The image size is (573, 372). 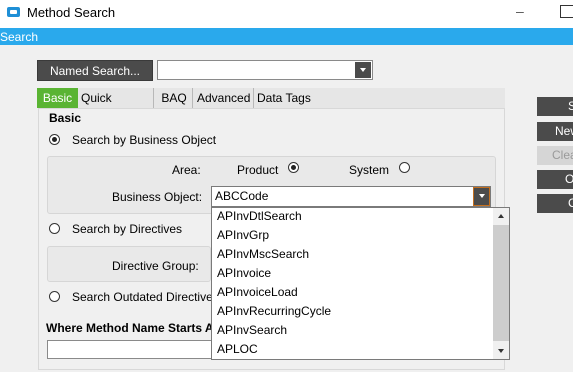 I want to click on dropdown-option: APInvGrp, so click(x=243, y=235).